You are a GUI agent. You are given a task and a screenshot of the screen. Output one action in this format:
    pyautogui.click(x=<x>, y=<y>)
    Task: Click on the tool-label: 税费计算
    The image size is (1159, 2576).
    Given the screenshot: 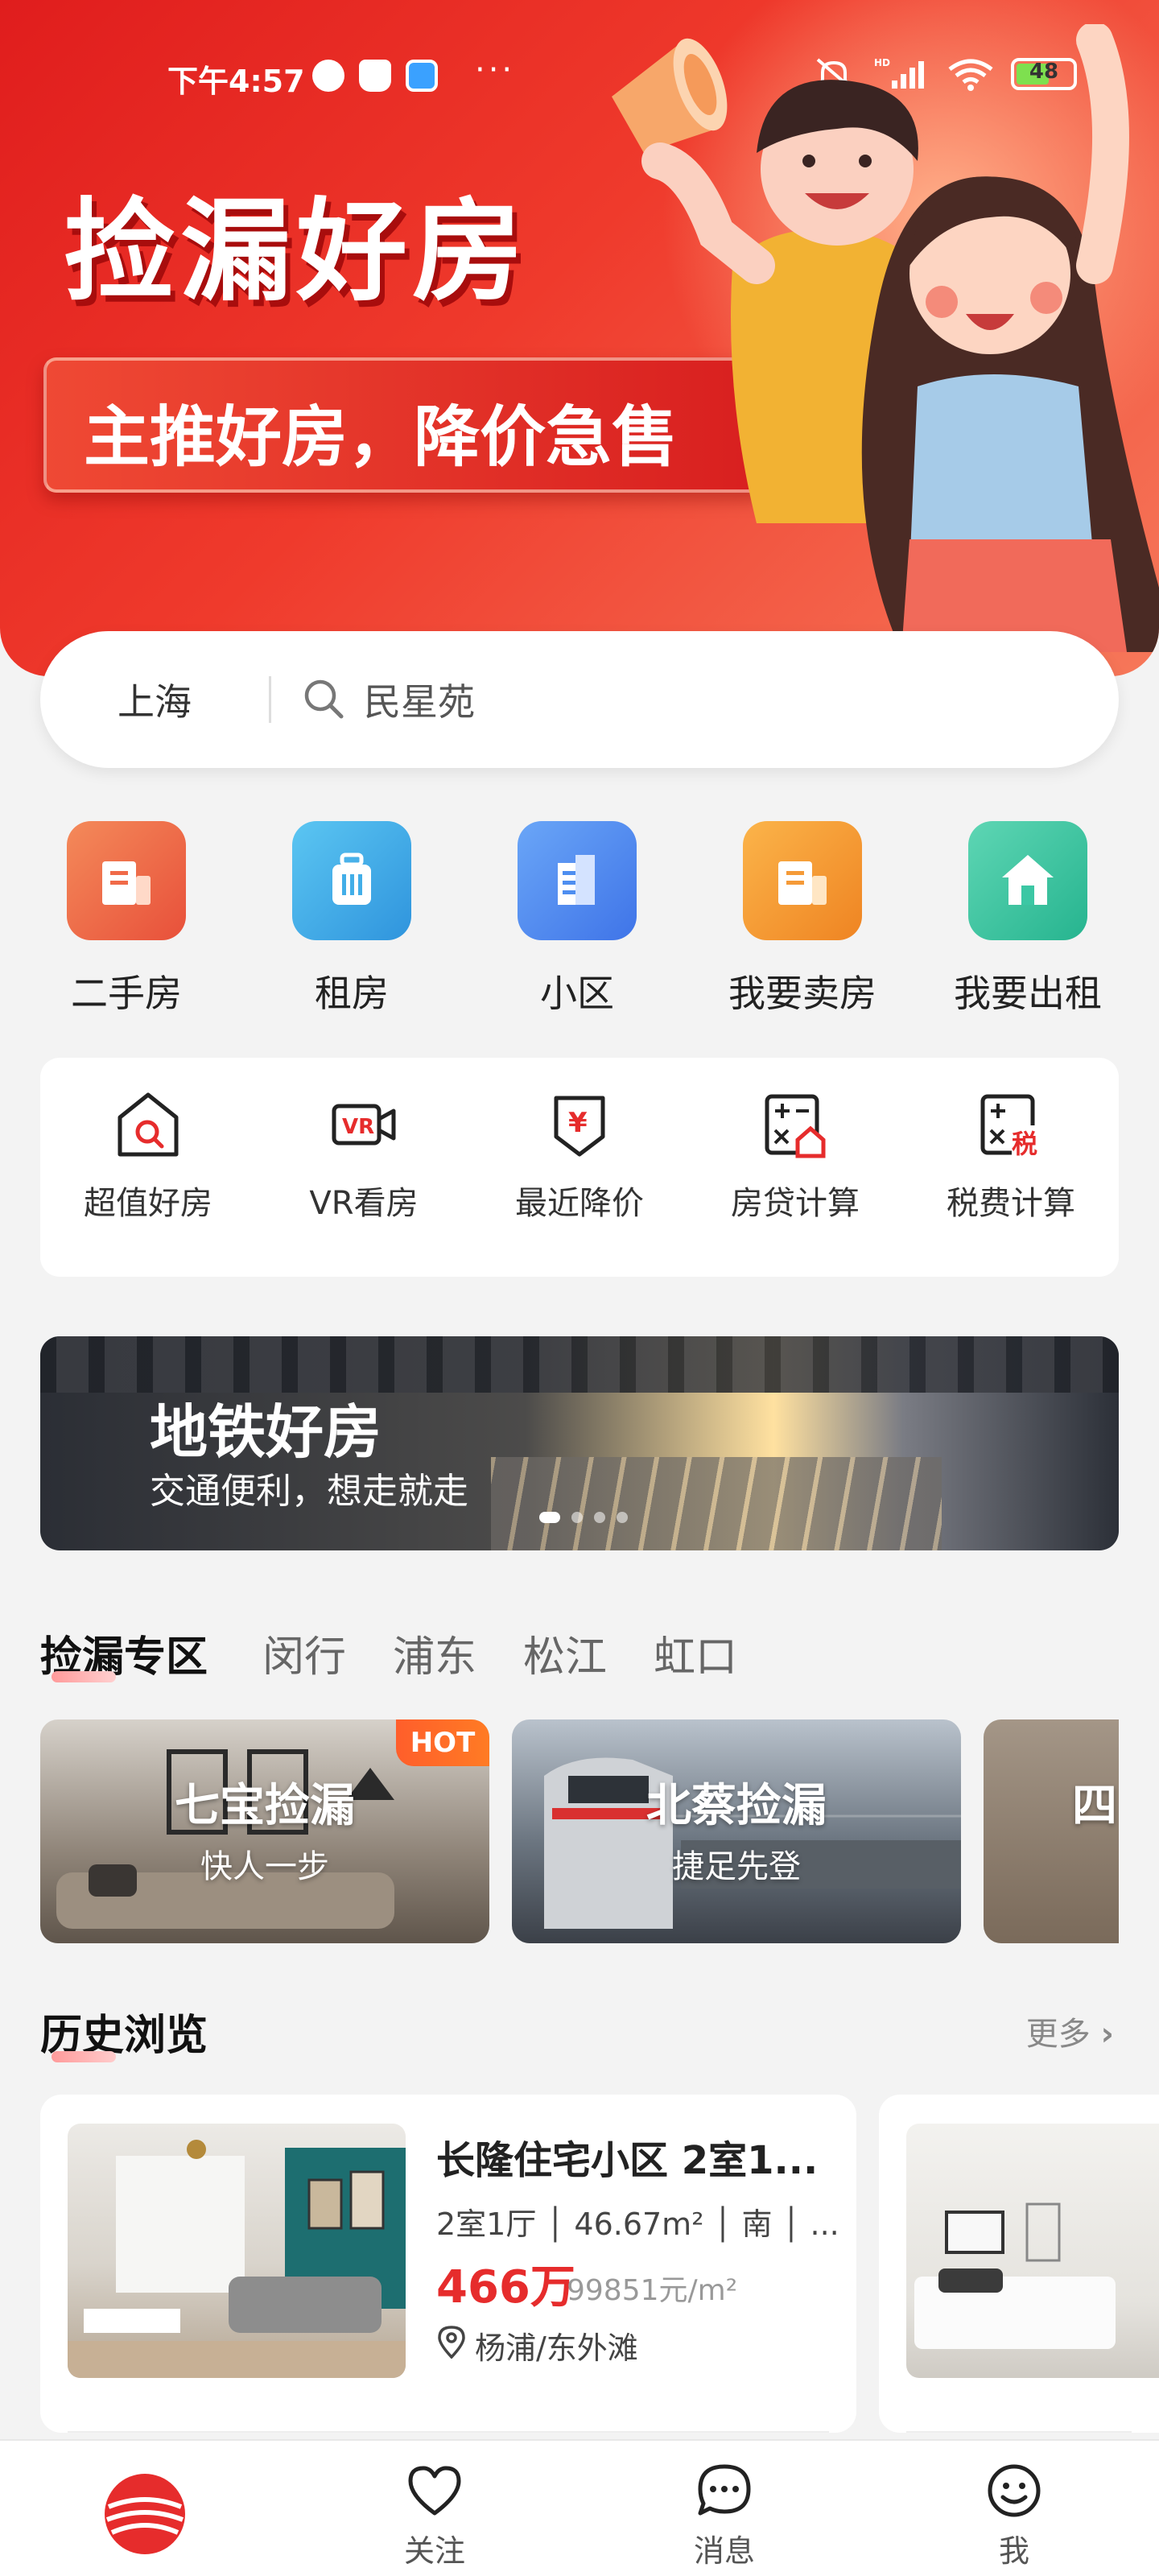 What is the action you would take?
    pyautogui.click(x=1011, y=1203)
    